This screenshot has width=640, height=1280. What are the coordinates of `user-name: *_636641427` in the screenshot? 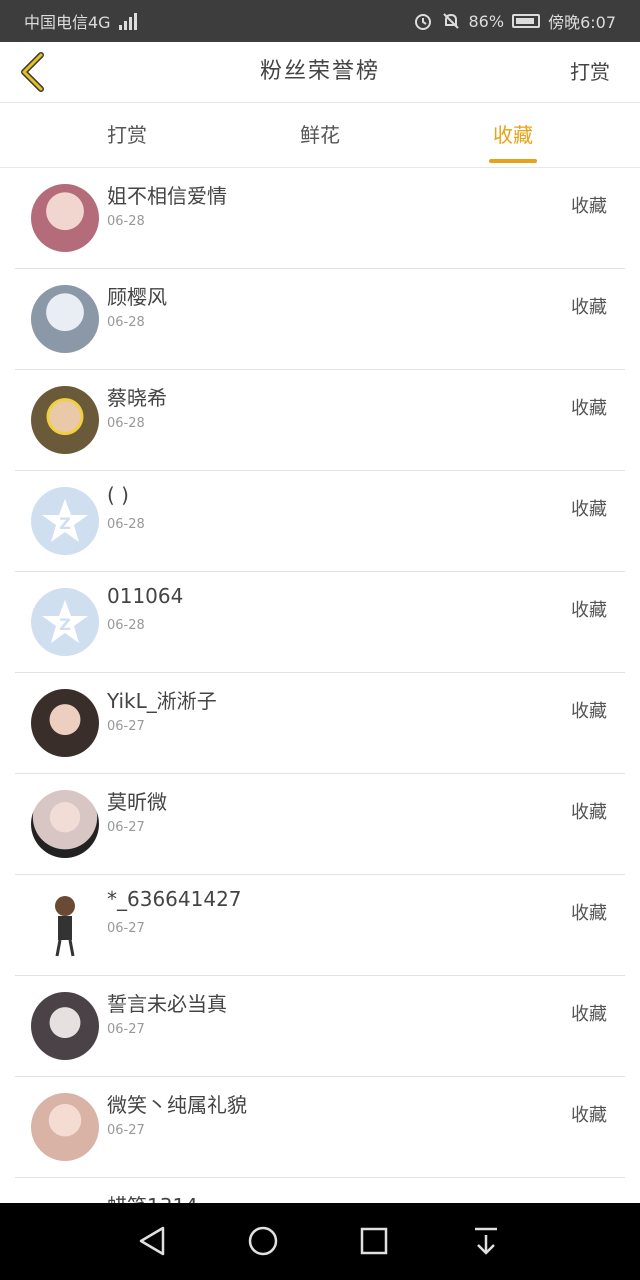 It's located at (174, 899).